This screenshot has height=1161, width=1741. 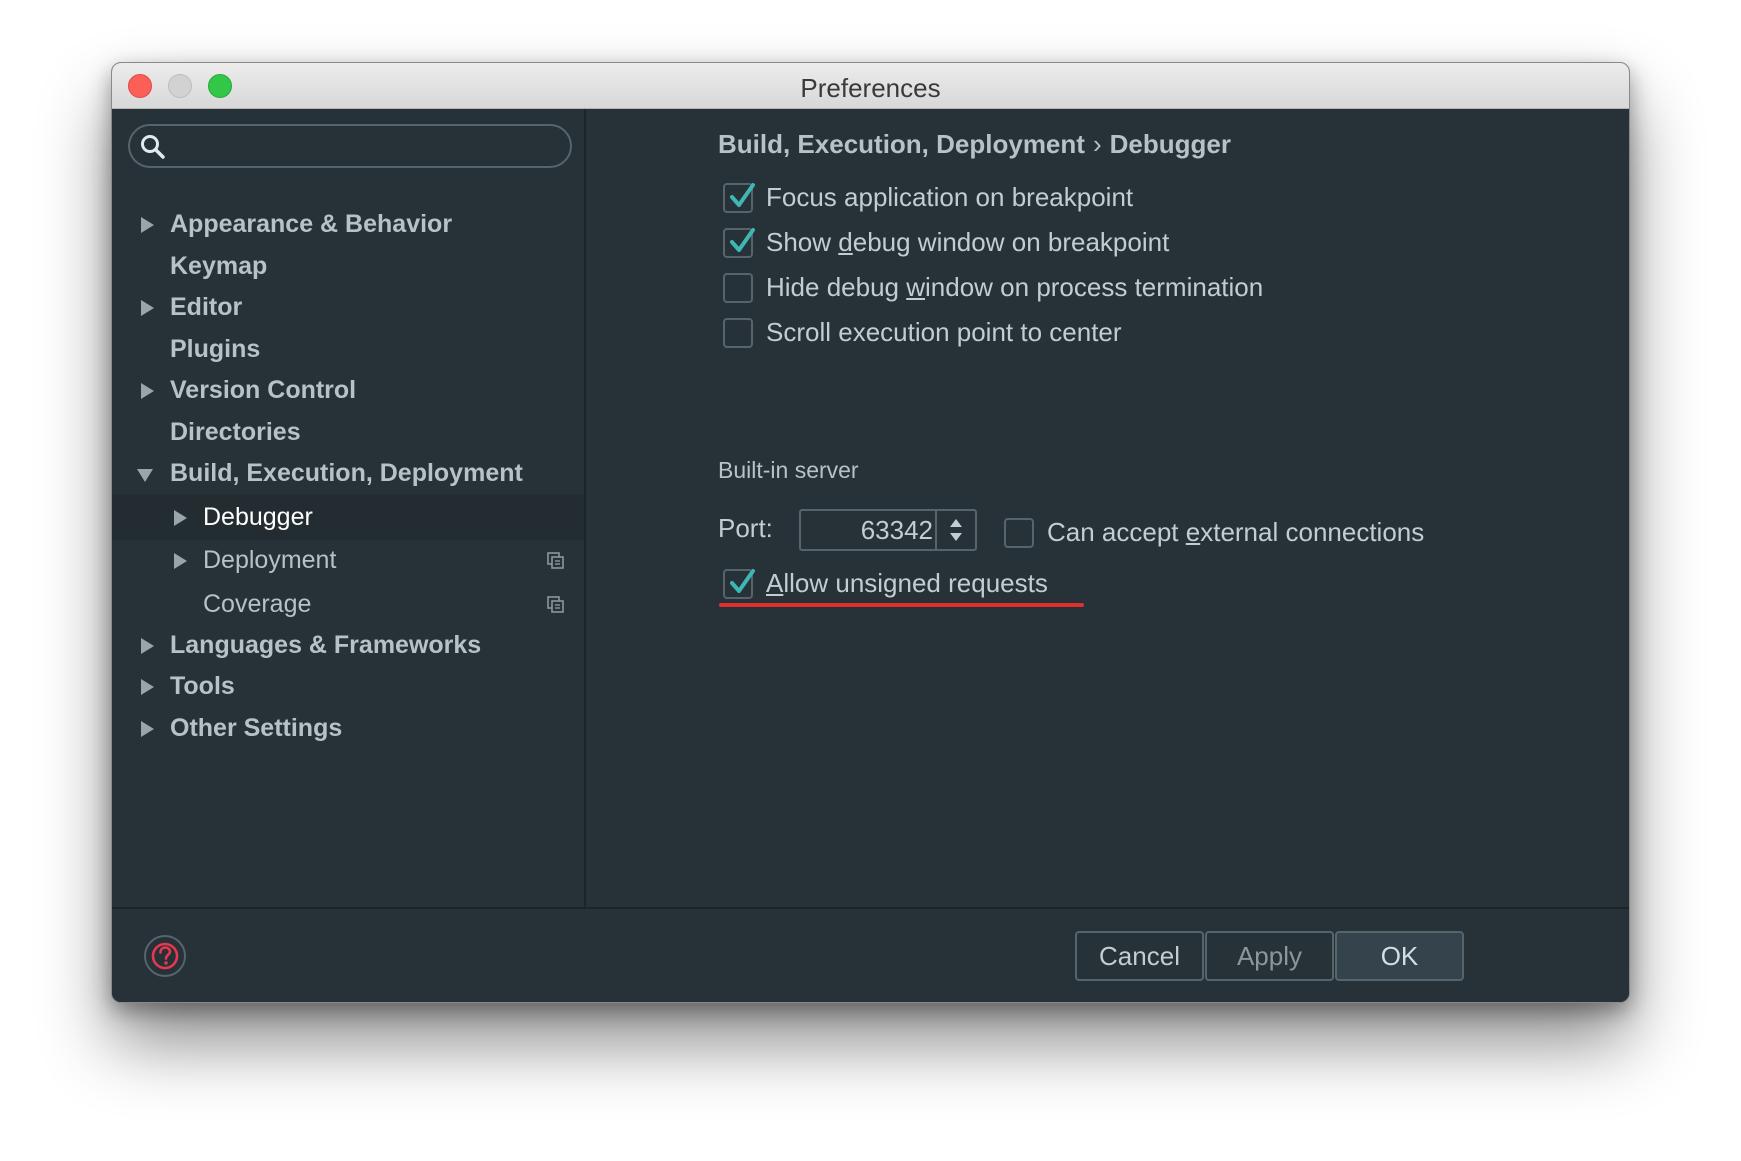 What do you see at coordinates (206, 307) in the screenshot?
I see `sidebar-item-label: Editor` at bounding box center [206, 307].